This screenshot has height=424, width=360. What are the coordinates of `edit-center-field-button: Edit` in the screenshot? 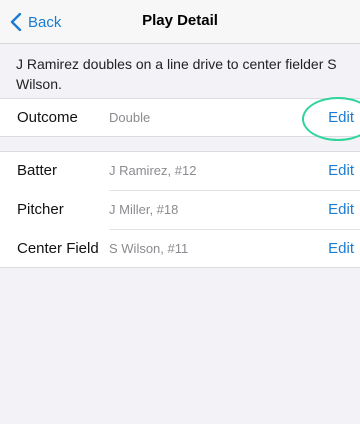 It's located at (341, 248).